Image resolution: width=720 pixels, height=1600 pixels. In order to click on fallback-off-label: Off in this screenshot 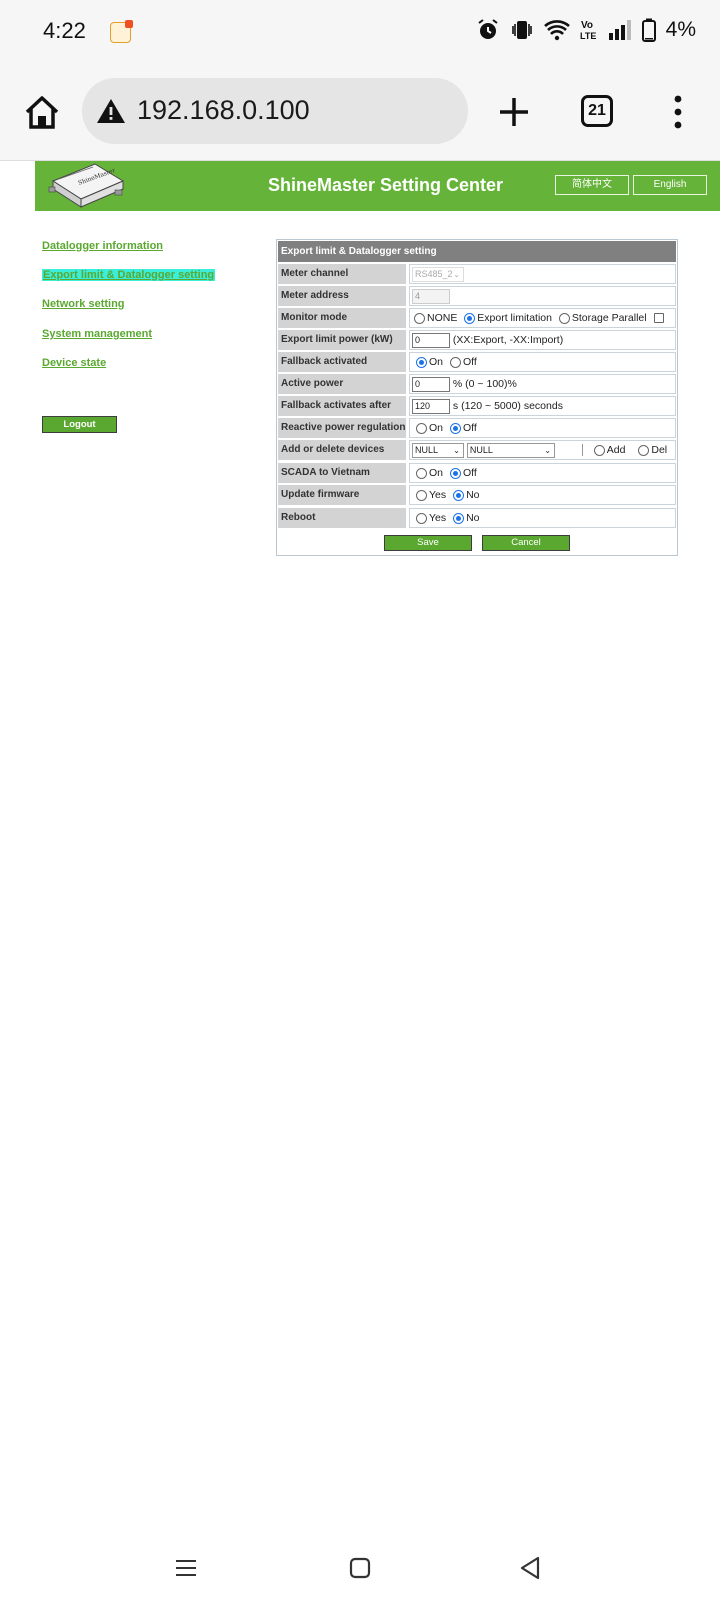, I will do `click(469, 362)`.